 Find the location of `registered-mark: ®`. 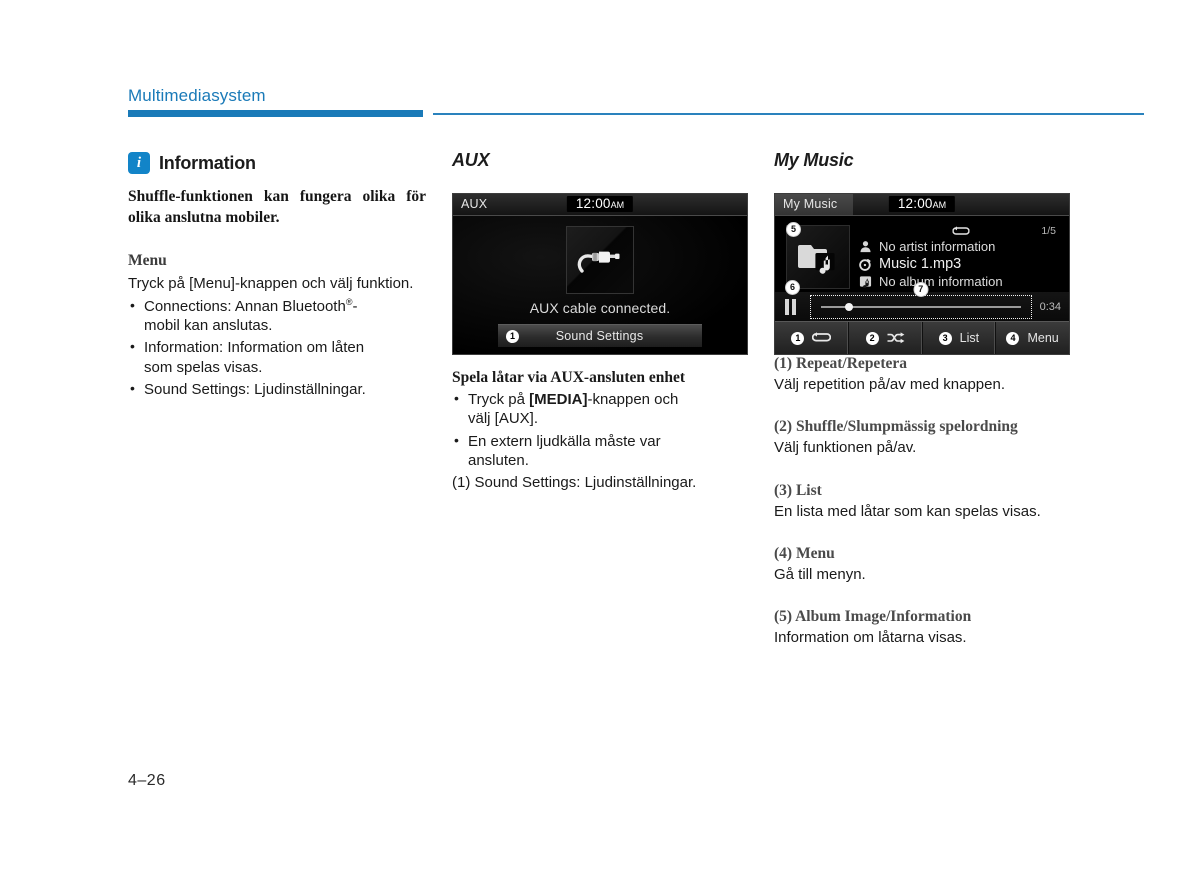

registered-mark: ® is located at coordinates (349, 301).